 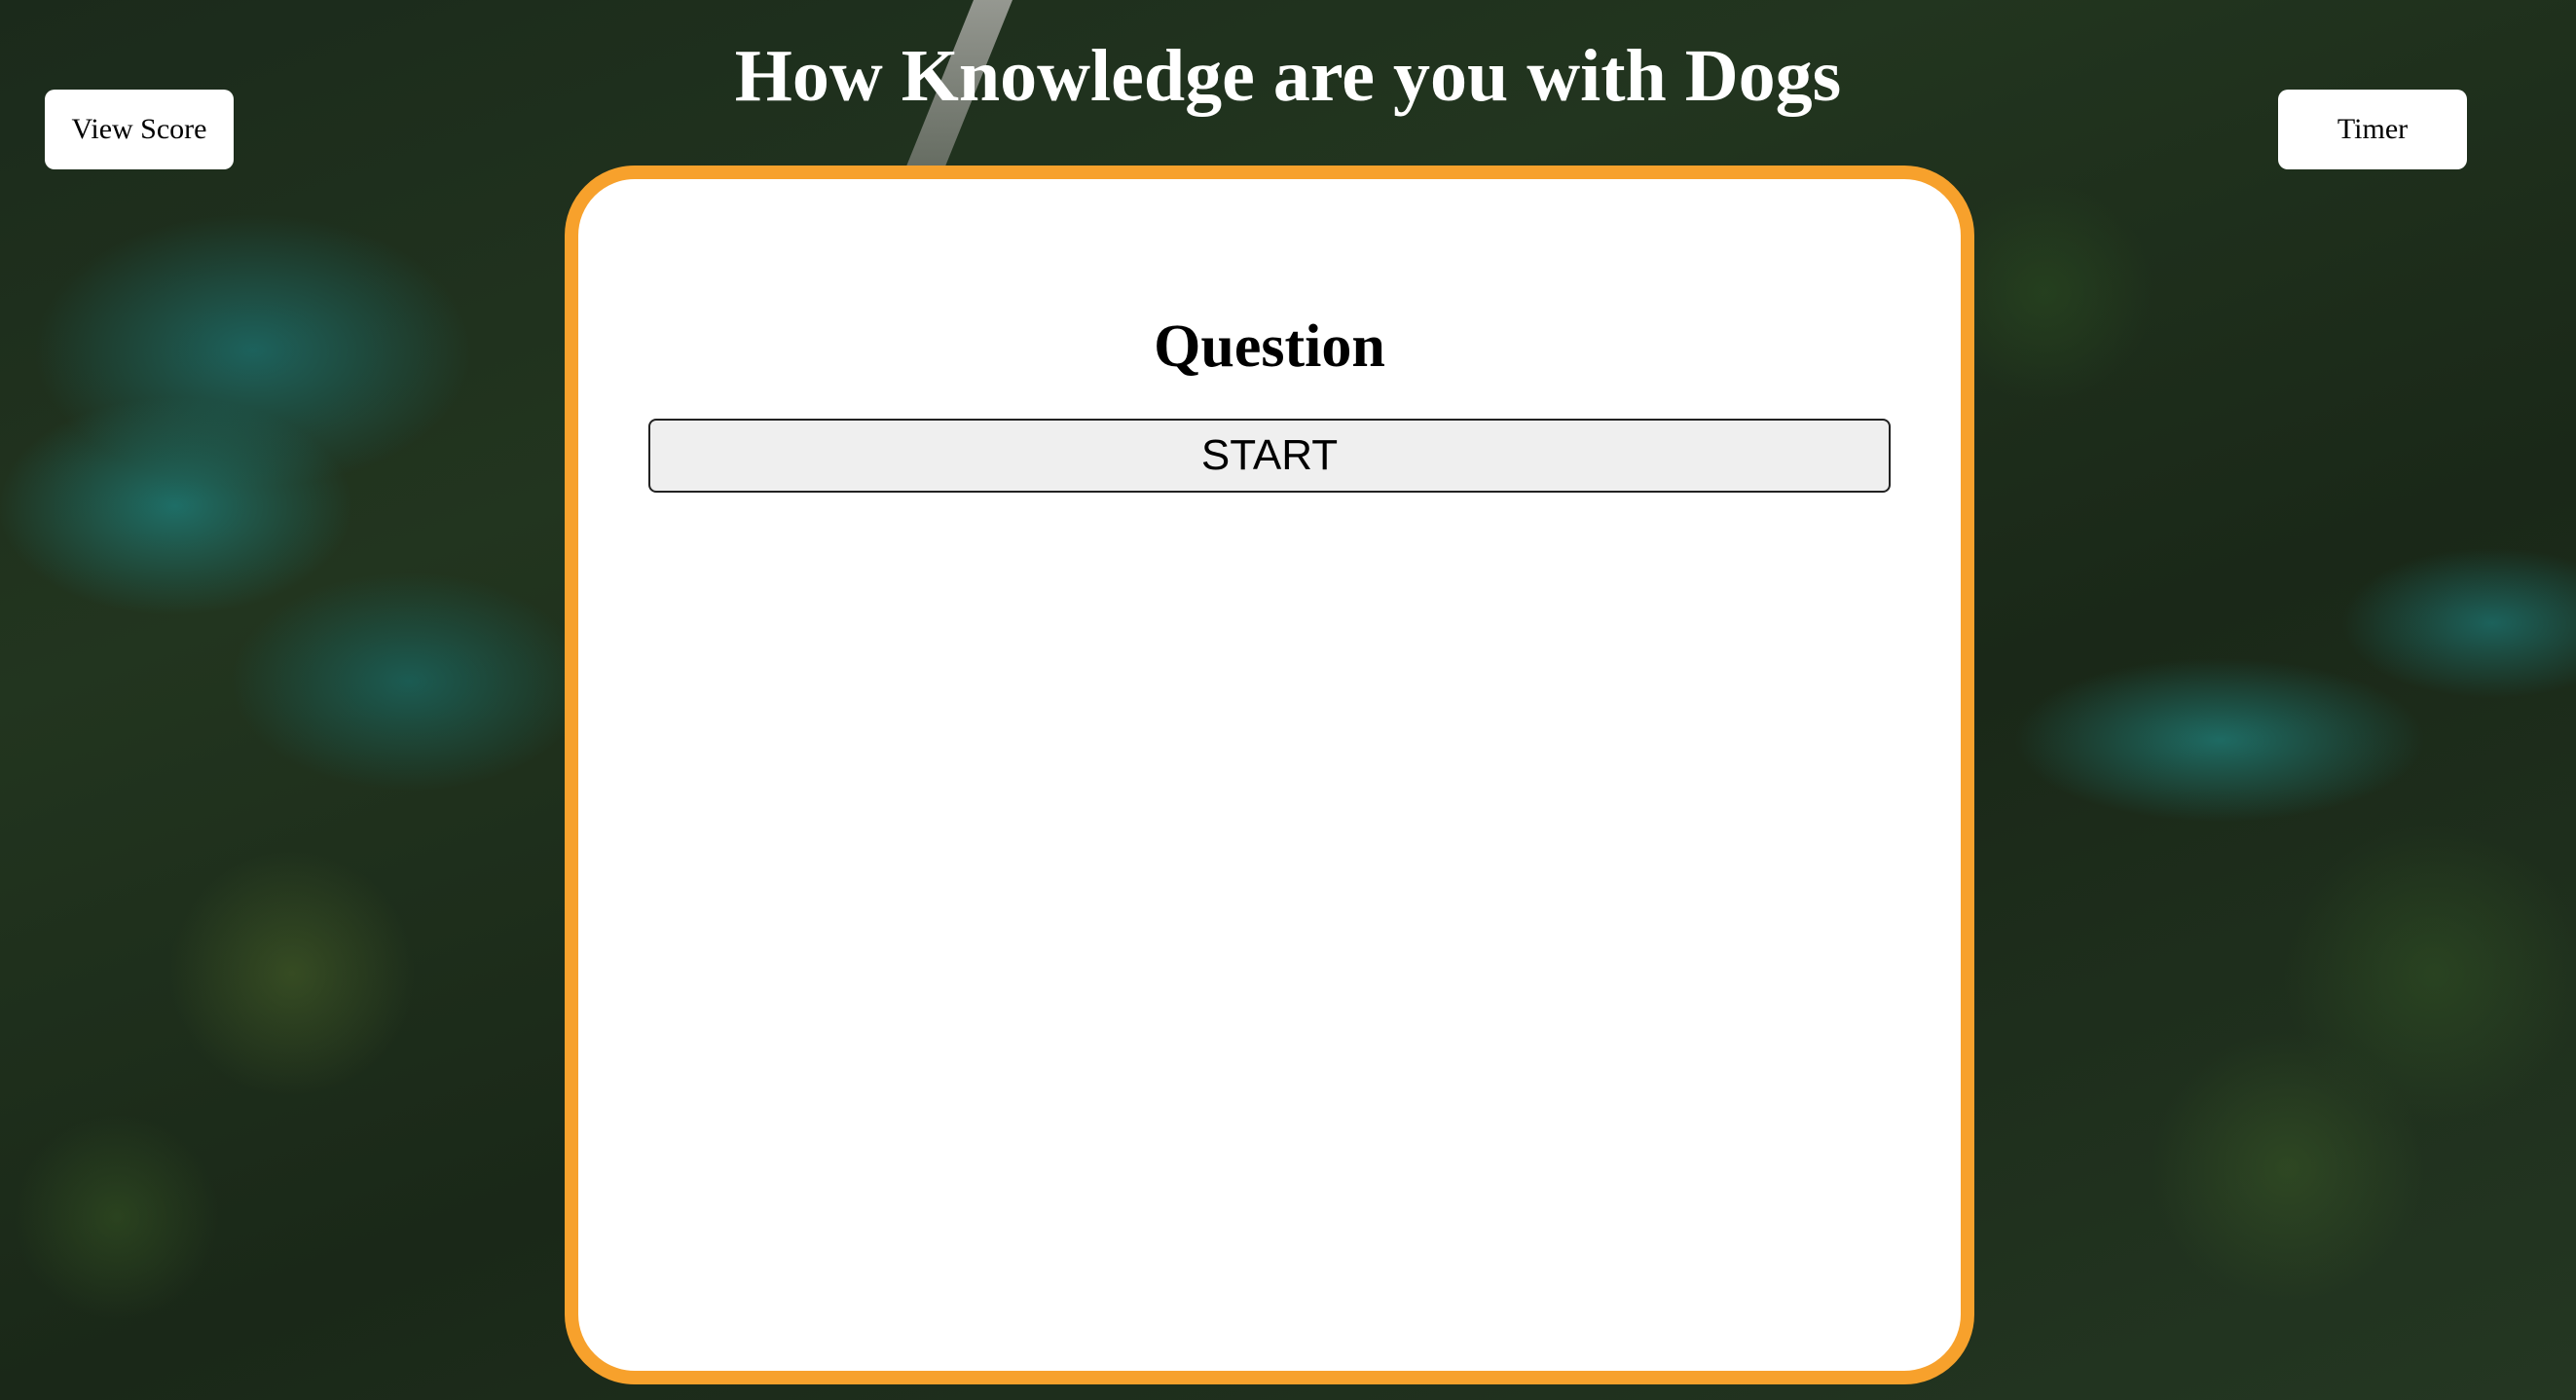 I want to click on question-heading: Question, so click(x=1269, y=346).